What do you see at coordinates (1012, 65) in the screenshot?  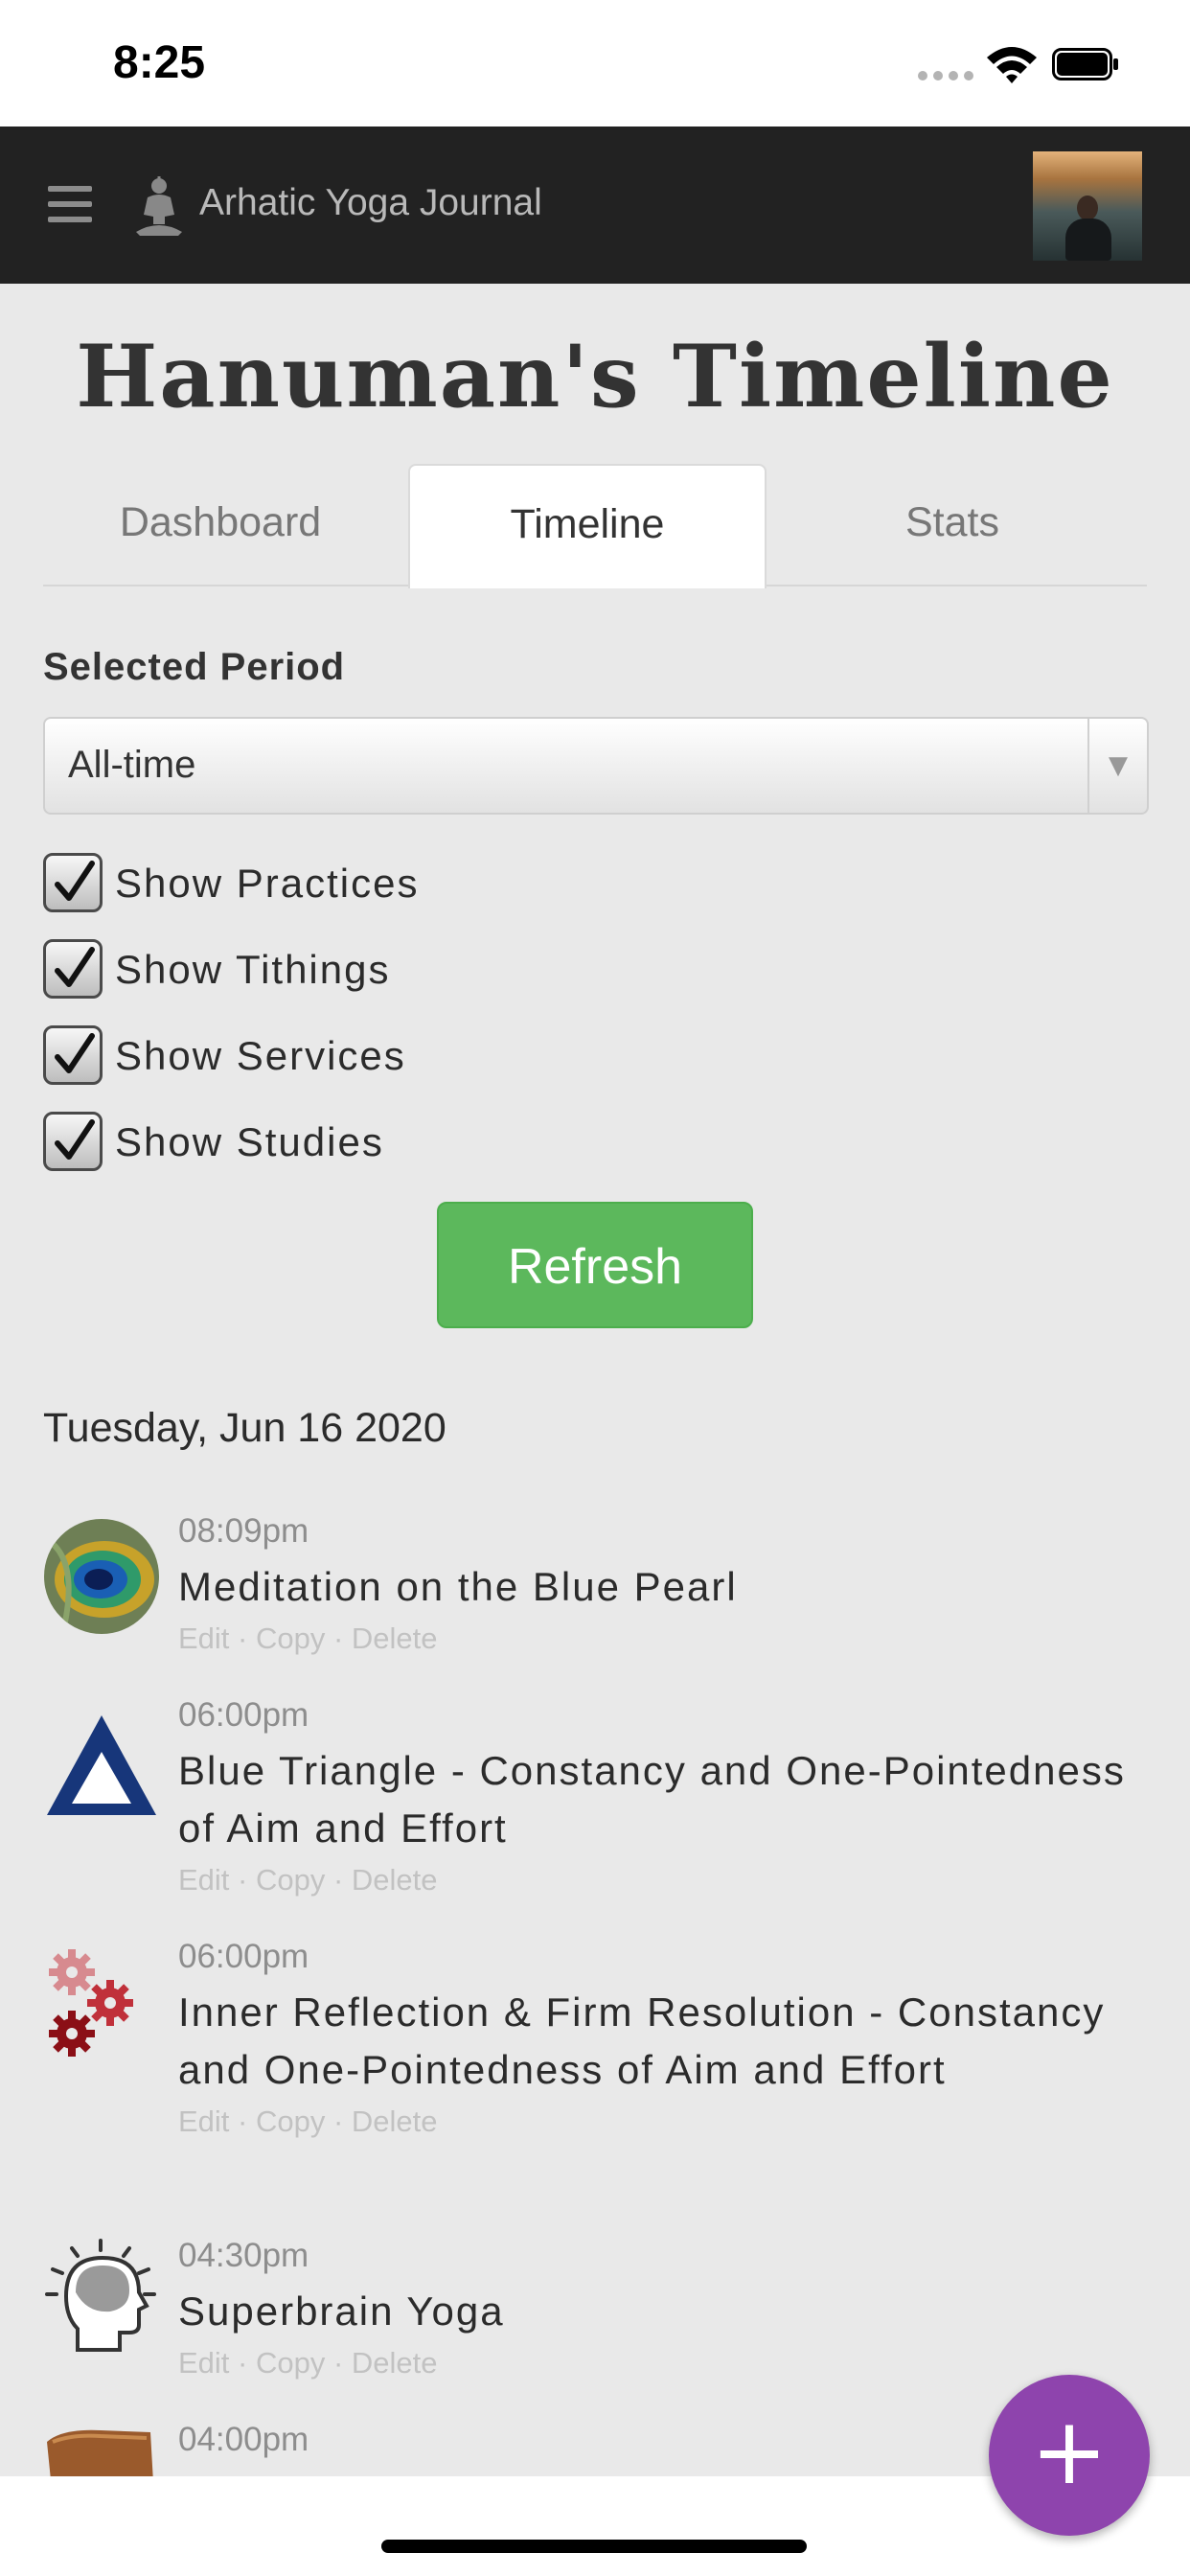 I see `wifi-icon` at bounding box center [1012, 65].